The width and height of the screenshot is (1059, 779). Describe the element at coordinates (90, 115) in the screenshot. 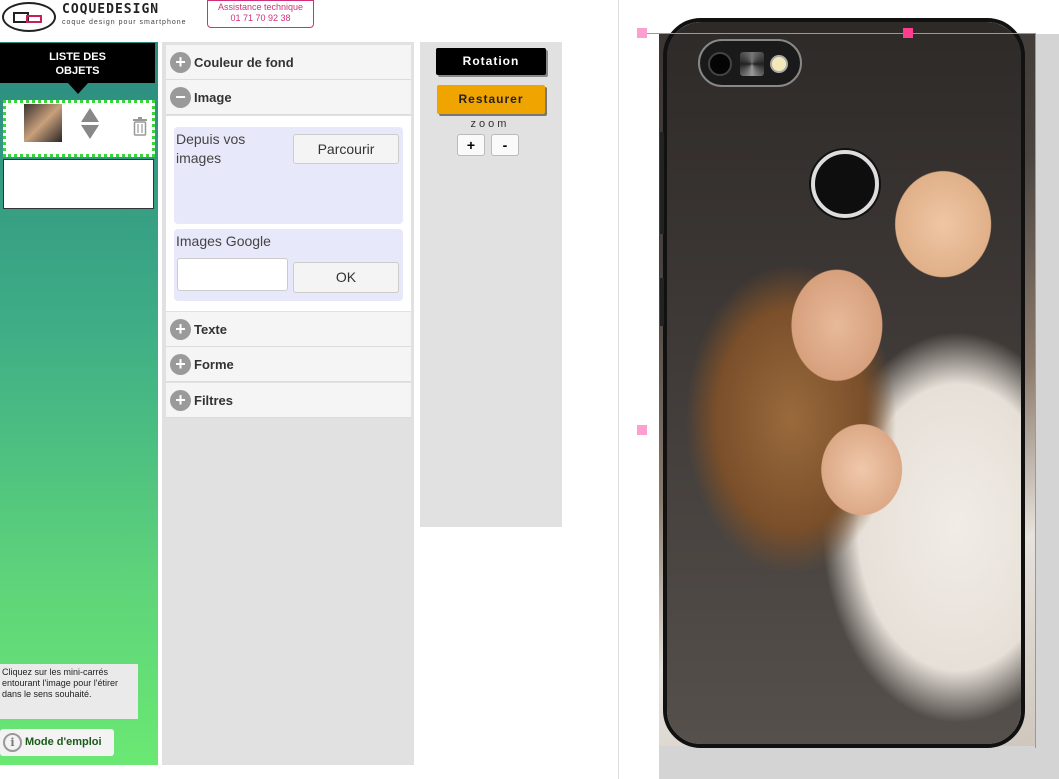

I see `move-up-icon` at that location.